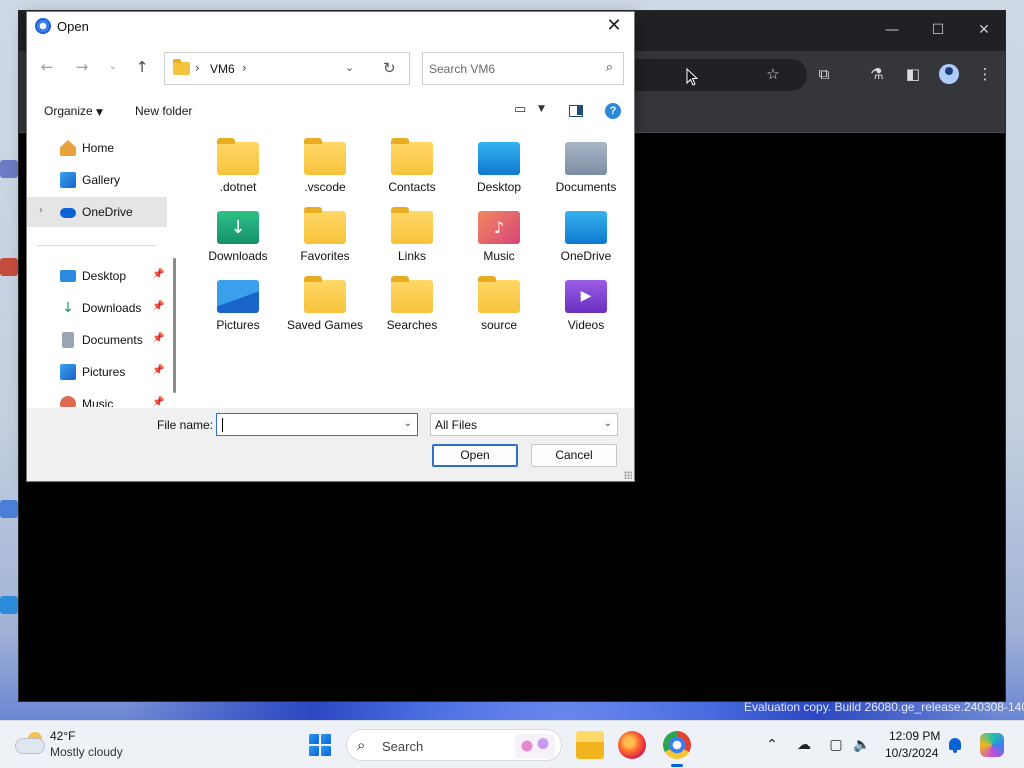 Image resolution: width=1024 pixels, height=768 pixels. What do you see at coordinates (238, 241) in the screenshot?
I see `file-item: ↓ Downloads` at bounding box center [238, 241].